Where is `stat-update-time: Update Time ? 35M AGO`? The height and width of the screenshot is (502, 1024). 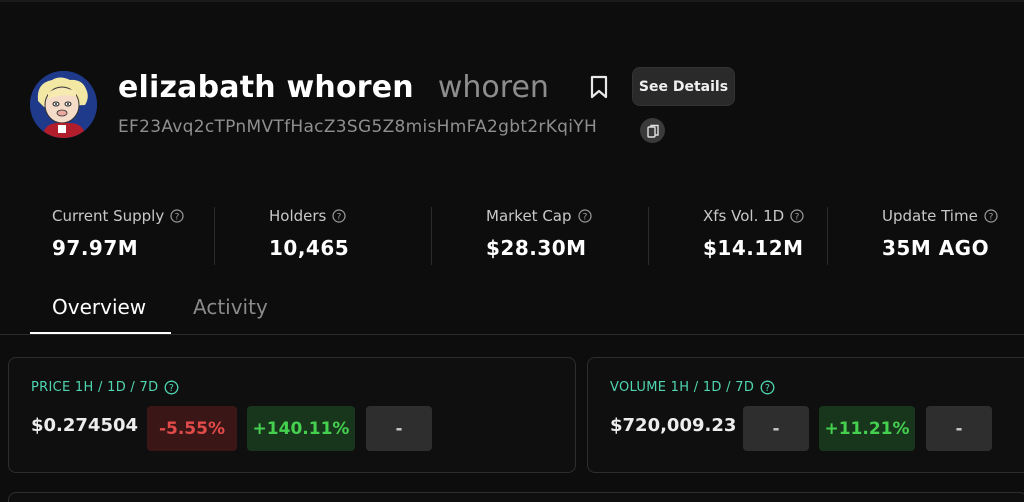 stat-update-time: Update Time ? 35M AGO is located at coordinates (940, 236).